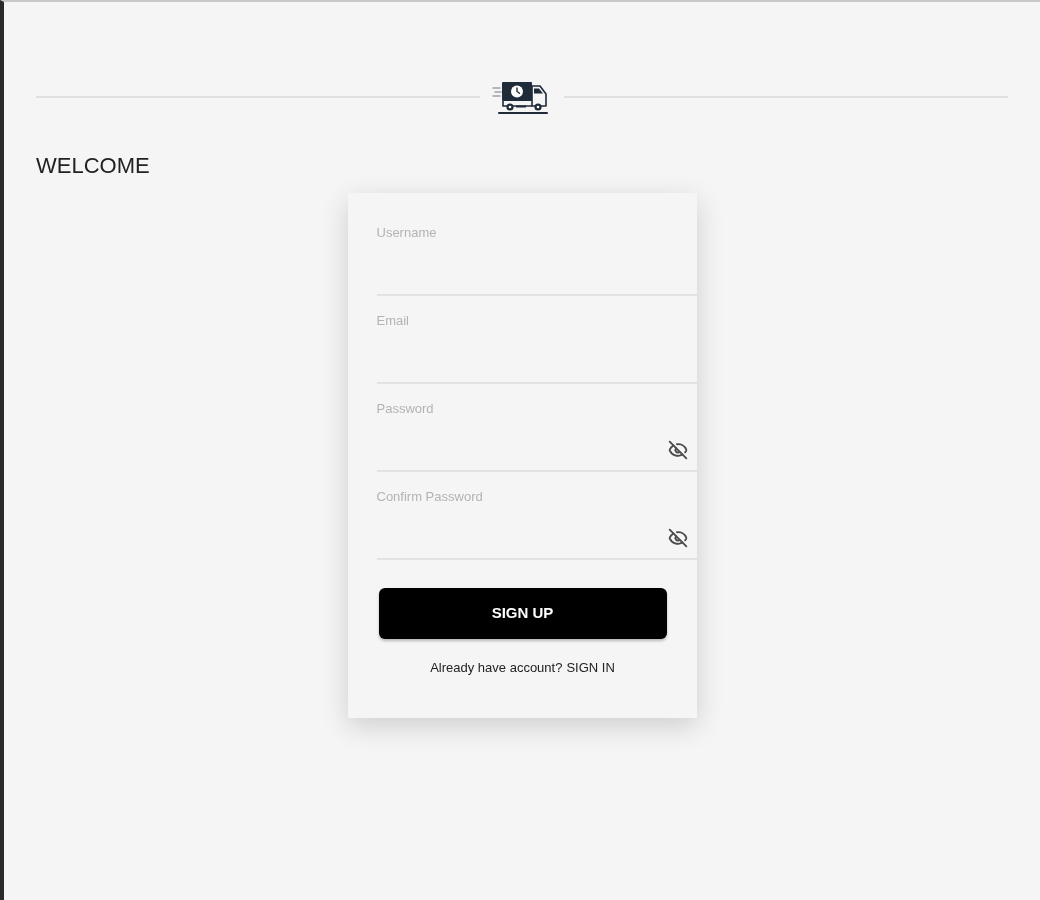 The image size is (1040, 900). Describe the element at coordinates (536, 252) in the screenshot. I see `input-field: Username` at that location.